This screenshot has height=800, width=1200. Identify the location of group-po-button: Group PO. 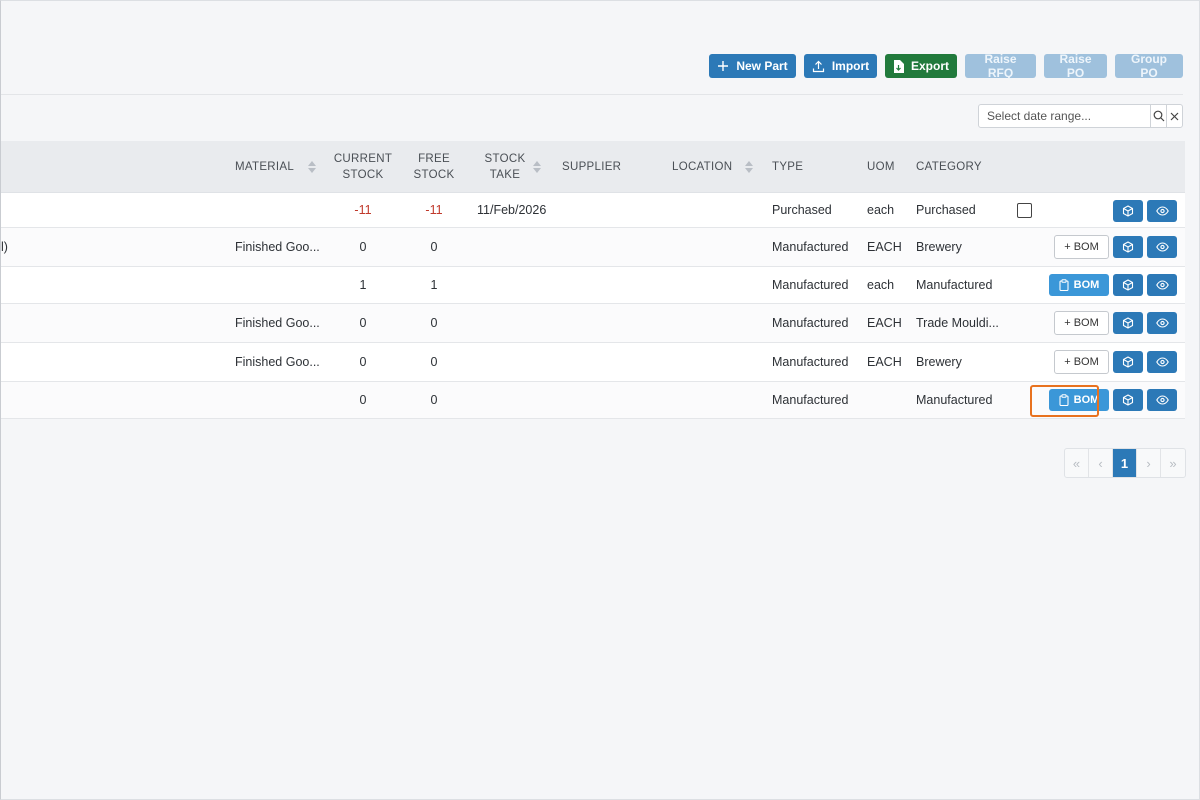
(1149, 66).